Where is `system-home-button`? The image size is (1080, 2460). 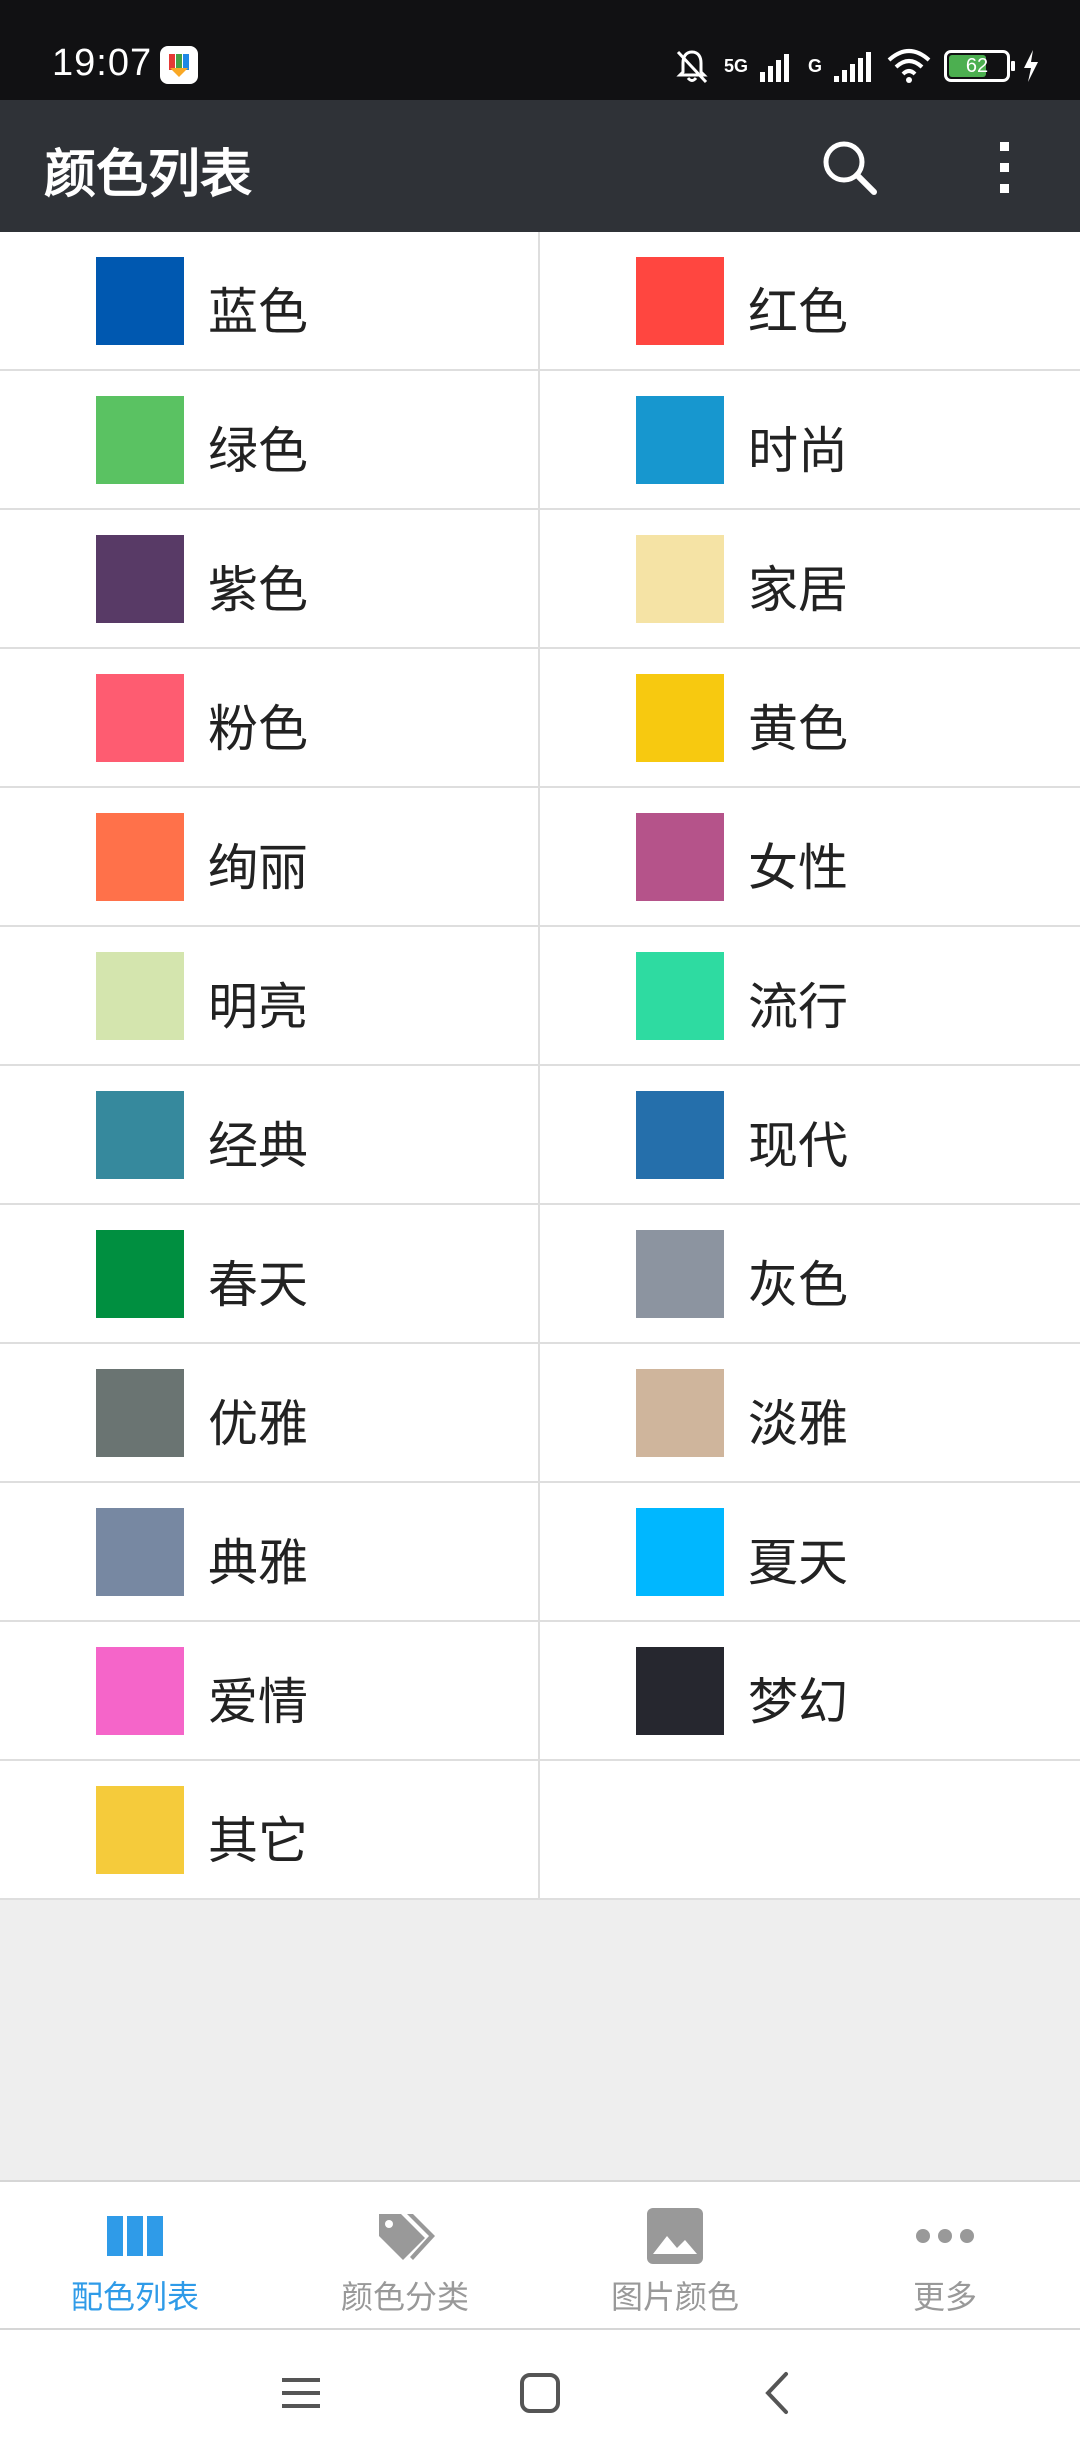 system-home-button is located at coordinates (540, 2393).